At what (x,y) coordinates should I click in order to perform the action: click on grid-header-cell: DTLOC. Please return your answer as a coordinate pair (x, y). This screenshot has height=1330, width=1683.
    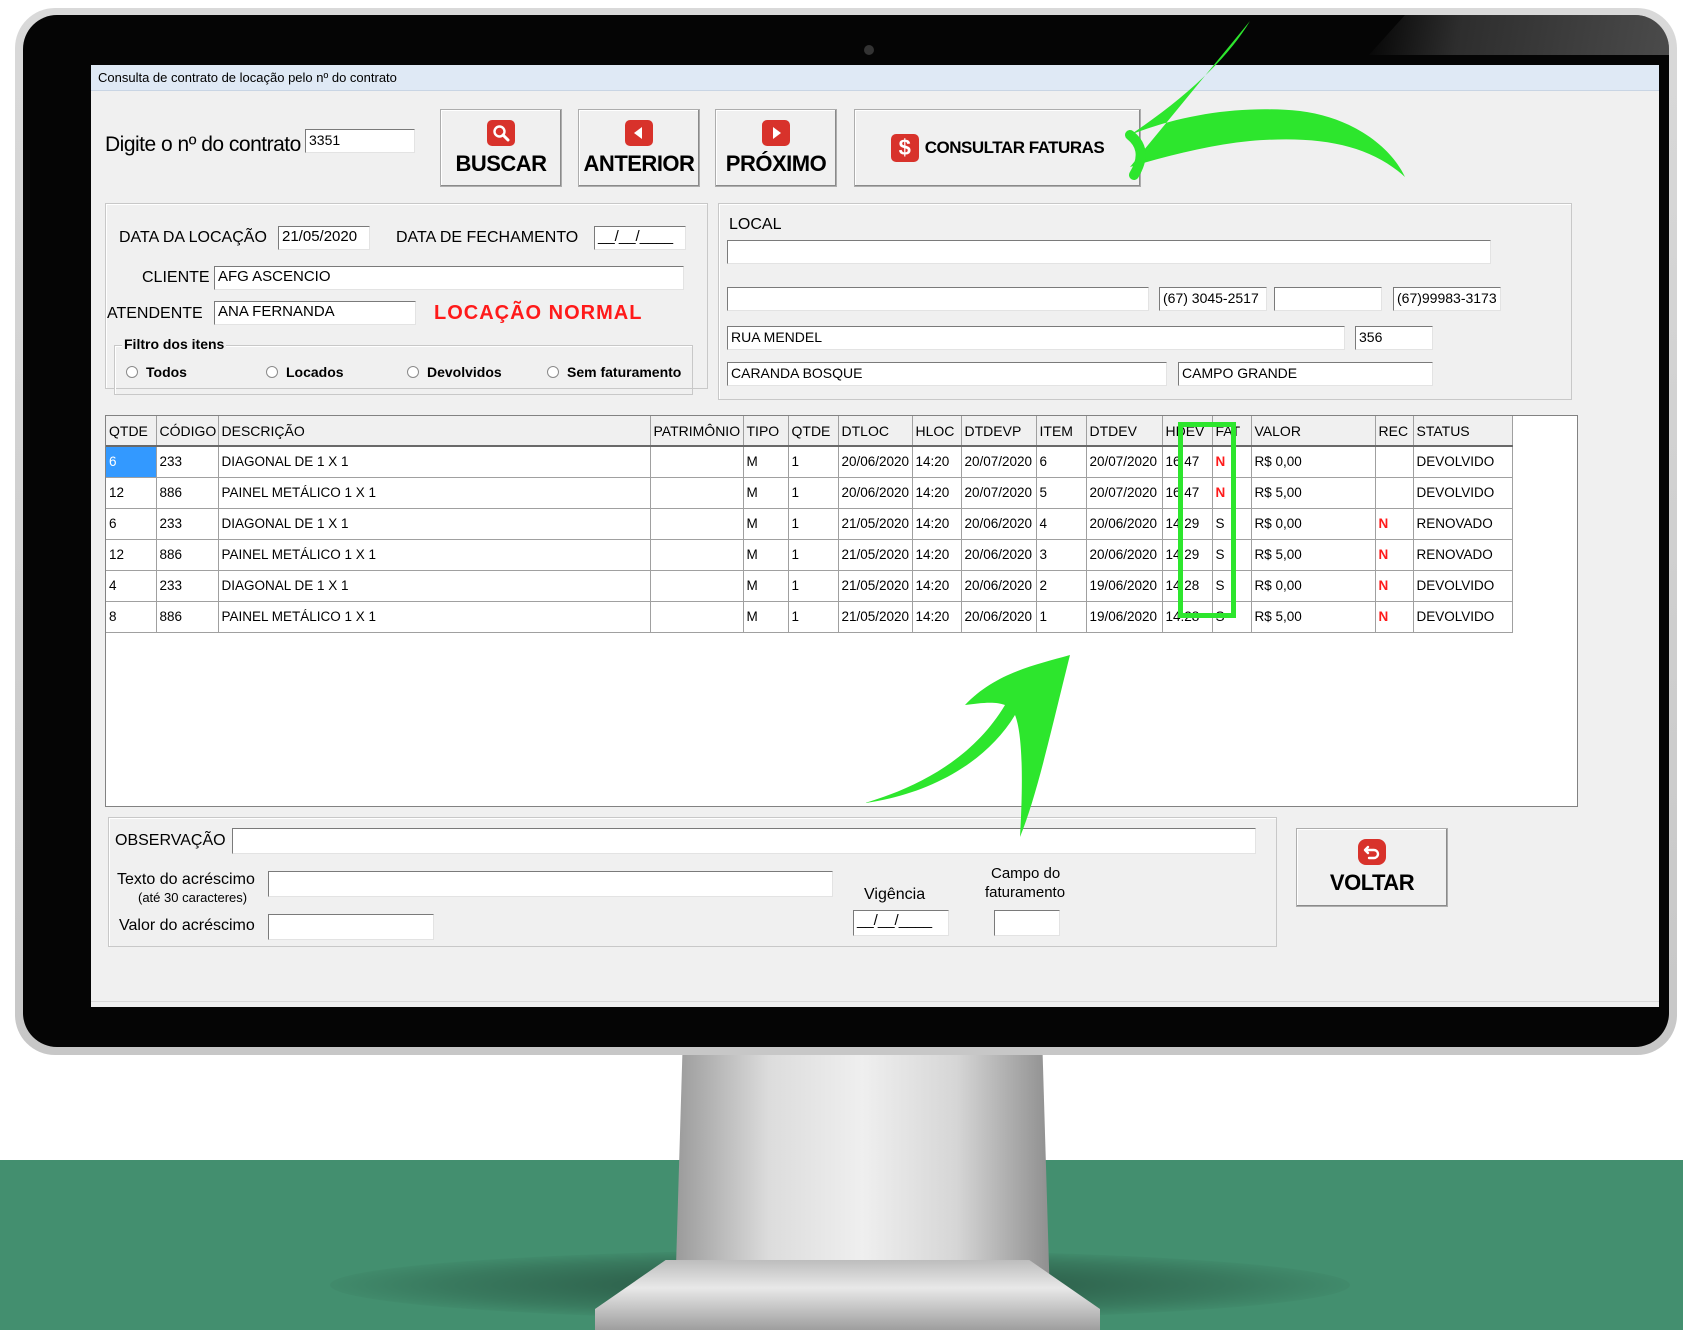
    Looking at the image, I should click on (875, 431).